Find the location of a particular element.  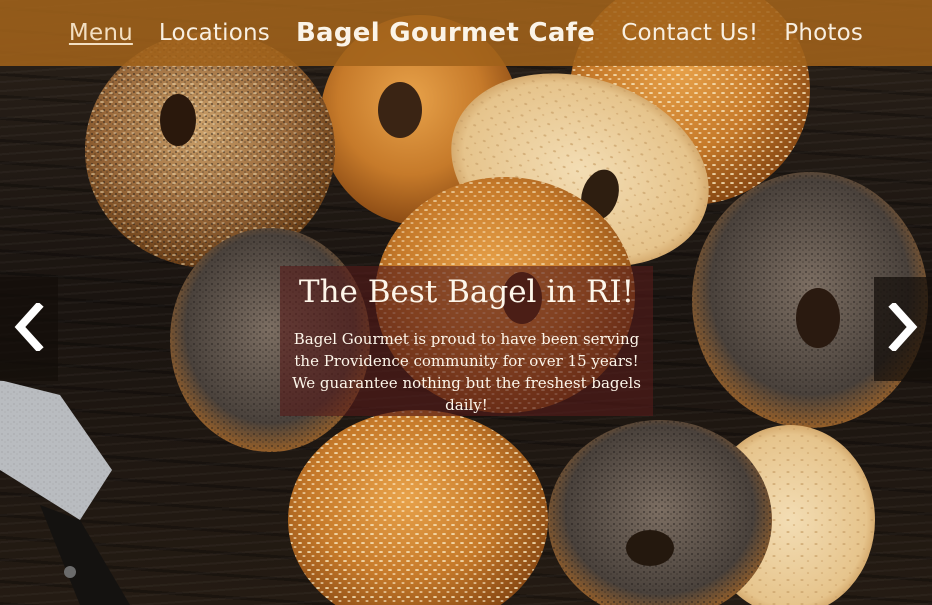

knife-decoration is located at coordinates (65, 492).